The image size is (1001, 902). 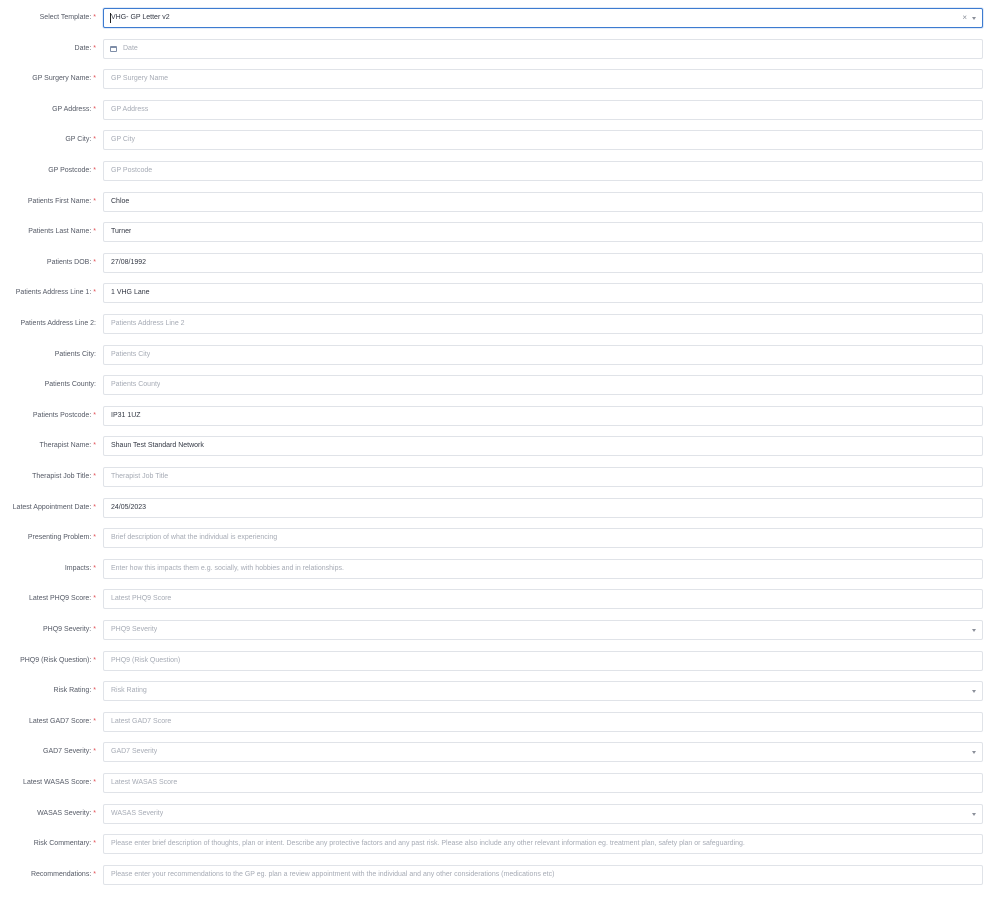 I want to click on form-row-patients-postcode: Patients Postcode: * IP31 1UZ, so click(x=500, y=416).